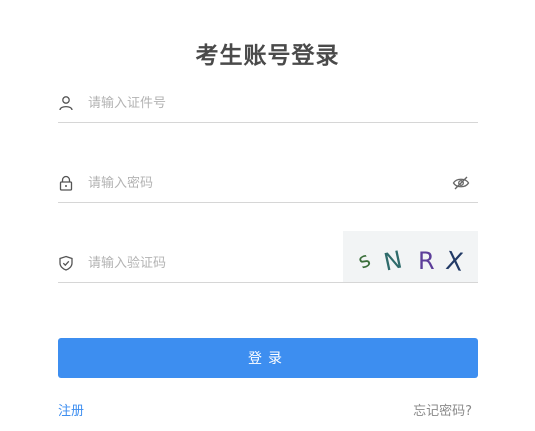  Describe the element at coordinates (426, 261) in the screenshot. I see `captcha-char: R` at that location.